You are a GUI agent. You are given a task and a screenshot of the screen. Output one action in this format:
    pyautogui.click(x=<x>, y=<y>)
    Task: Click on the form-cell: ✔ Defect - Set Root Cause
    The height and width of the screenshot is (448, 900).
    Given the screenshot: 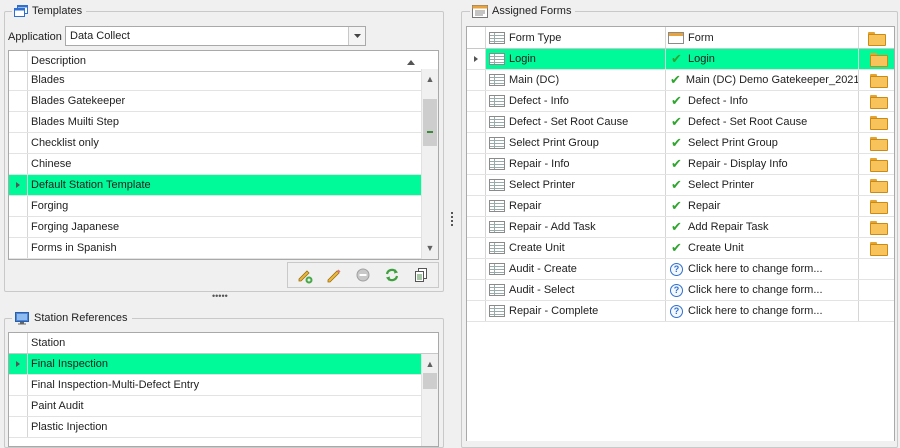 What is the action you would take?
    pyautogui.click(x=762, y=122)
    